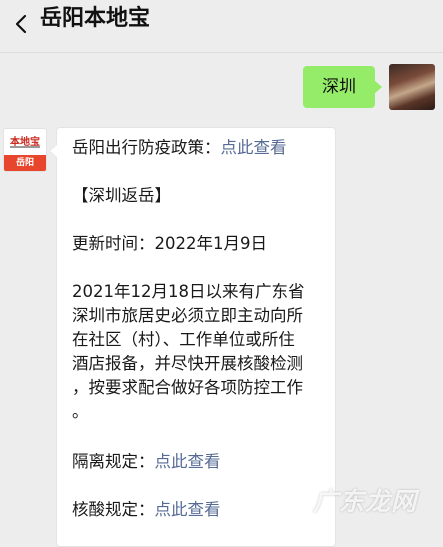 The height and width of the screenshot is (547, 443). I want to click on policy-link: 点此查看, so click(254, 147).